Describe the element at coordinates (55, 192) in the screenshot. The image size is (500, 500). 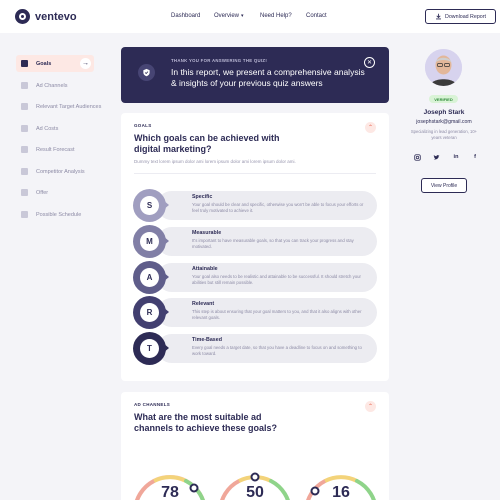
I see `sidebar-item-offer: Offer` at that location.